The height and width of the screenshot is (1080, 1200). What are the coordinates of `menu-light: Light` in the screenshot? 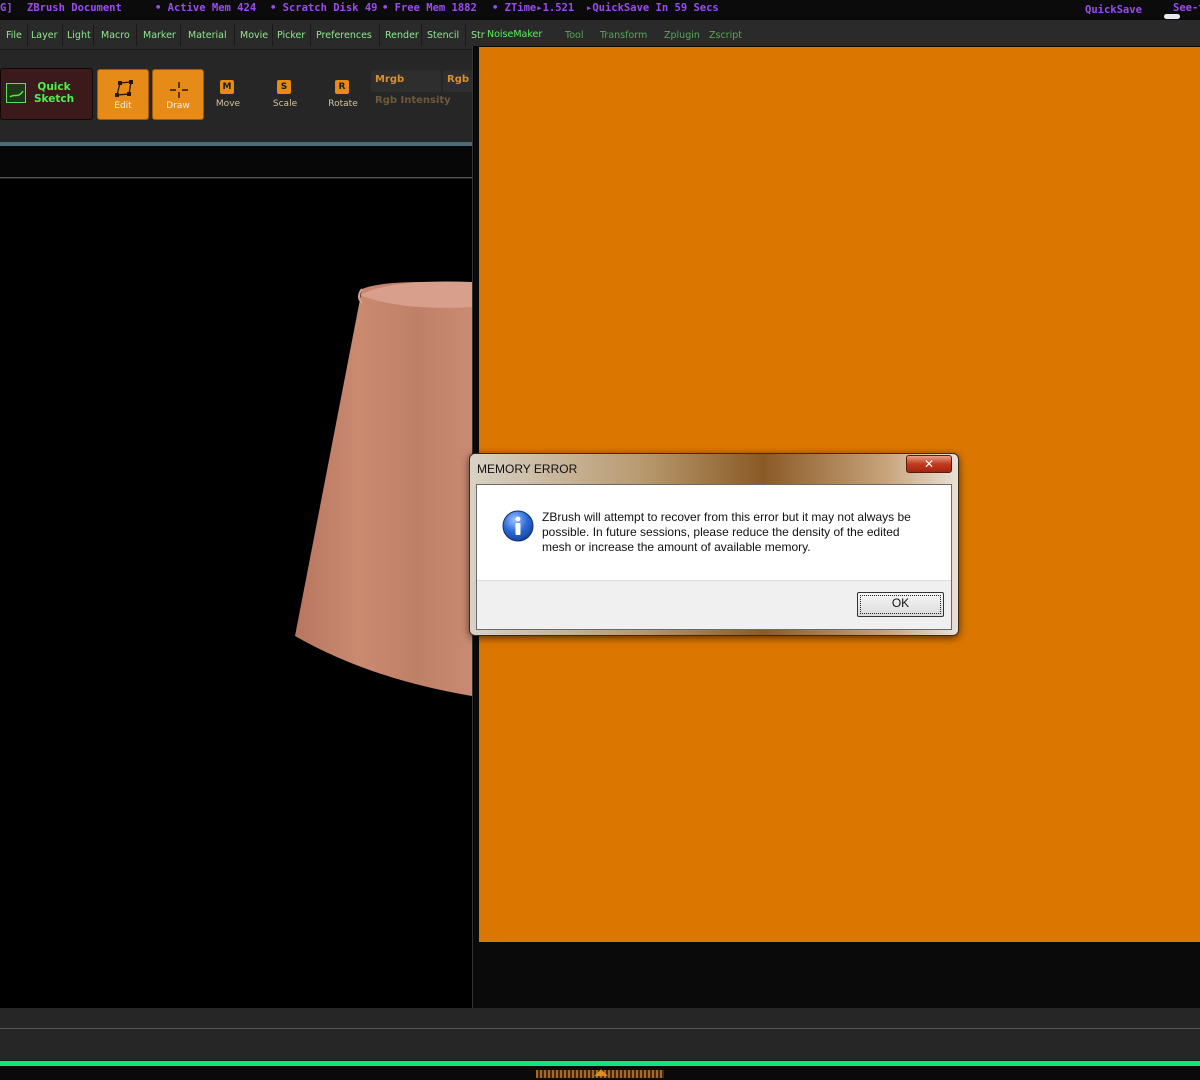 It's located at (79, 35).